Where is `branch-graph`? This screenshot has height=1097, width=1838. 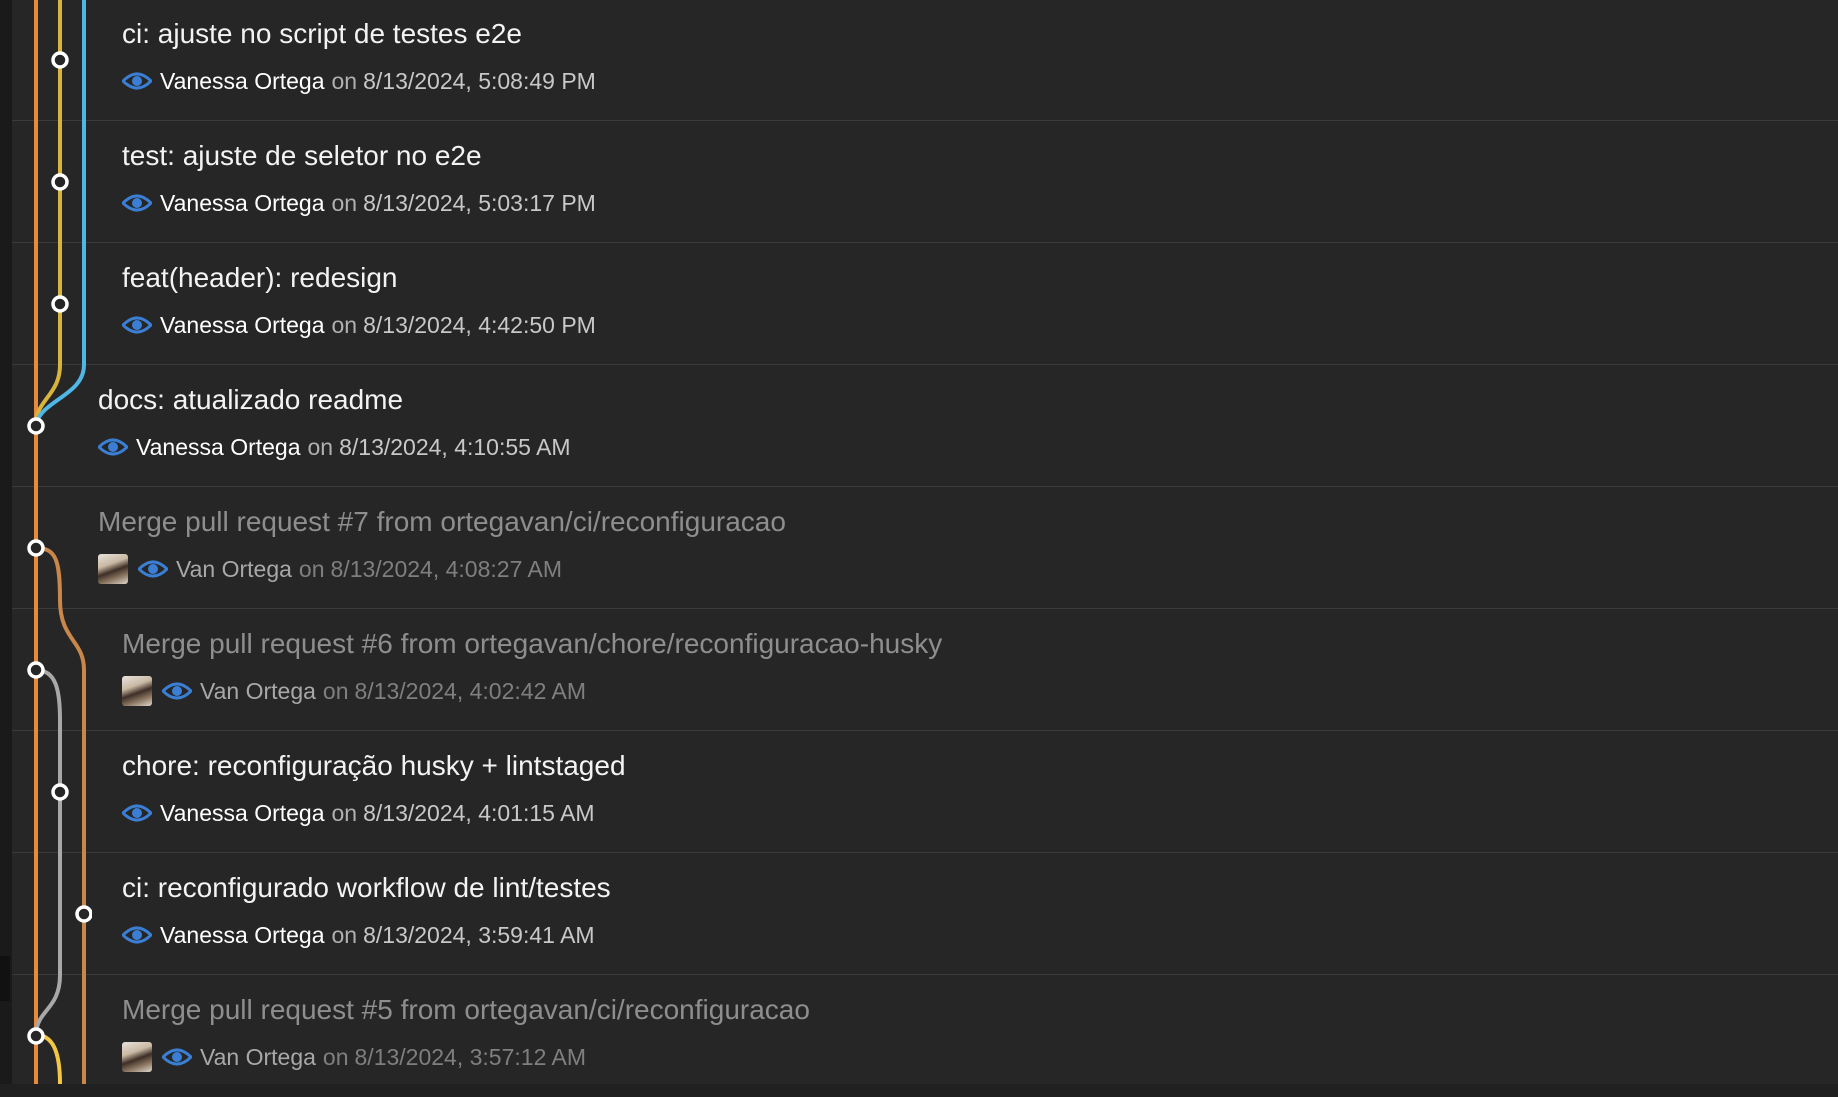
branch-graph is located at coordinates (59, 542).